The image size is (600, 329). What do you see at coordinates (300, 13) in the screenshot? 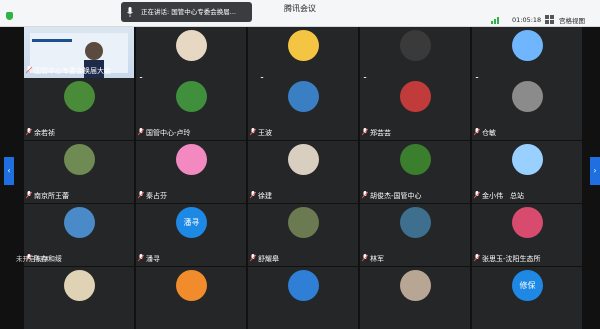
I see `title-bar: 腾讯会议 正在讲话: 国管中心专委会换届... 01:05:18 宫格视图` at bounding box center [300, 13].